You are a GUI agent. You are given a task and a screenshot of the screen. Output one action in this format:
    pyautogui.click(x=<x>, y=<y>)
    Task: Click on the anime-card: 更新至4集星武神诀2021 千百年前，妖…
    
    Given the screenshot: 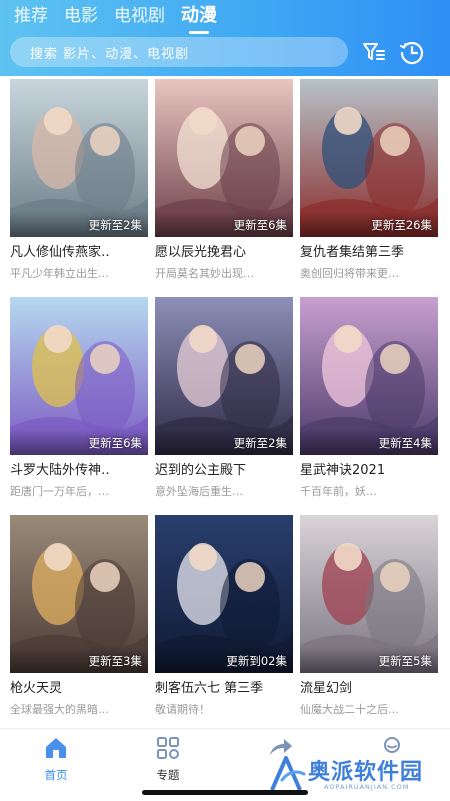 What is the action you would take?
    pyautogui.click(x=369, y=398)
    